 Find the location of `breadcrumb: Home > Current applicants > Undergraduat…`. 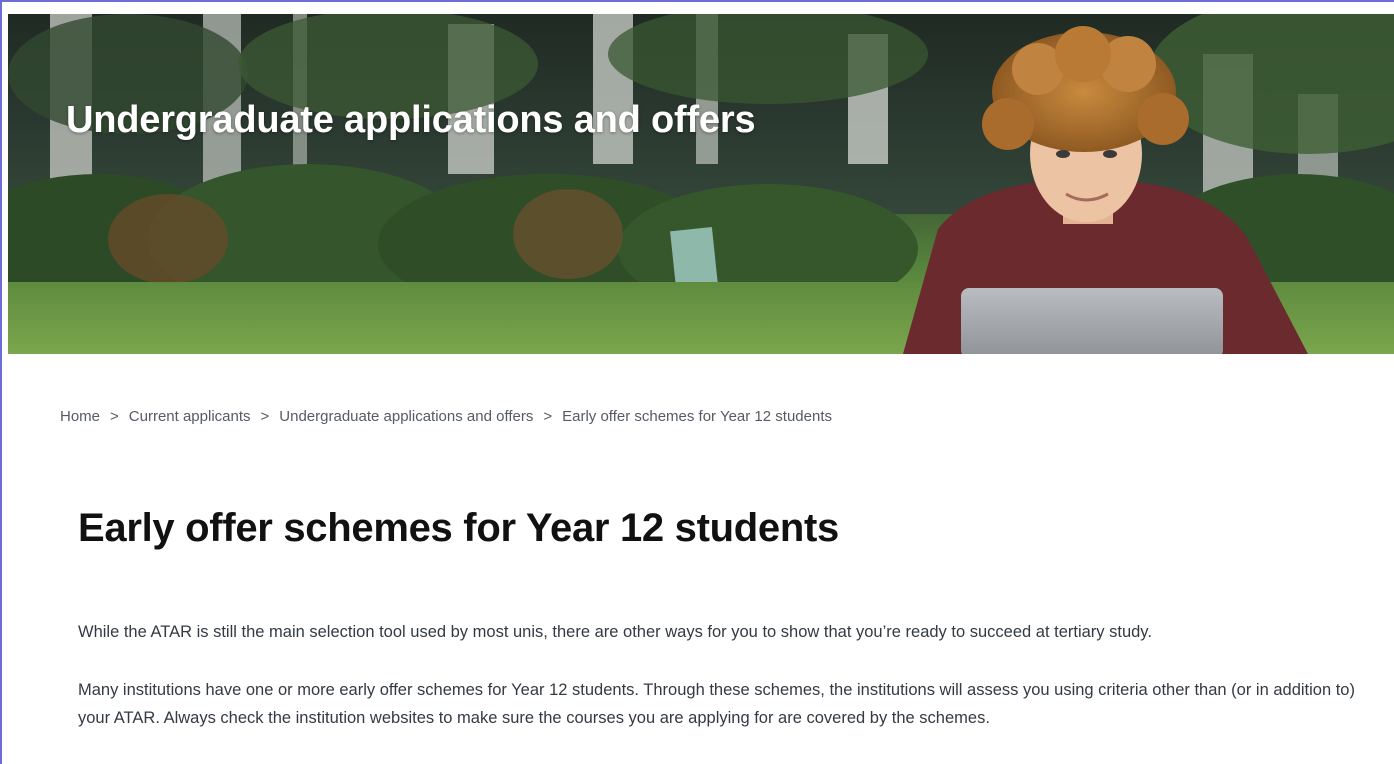

breadcrumb: Home > Current applicants > Undergraduat… is located at coordinates (446, 416).